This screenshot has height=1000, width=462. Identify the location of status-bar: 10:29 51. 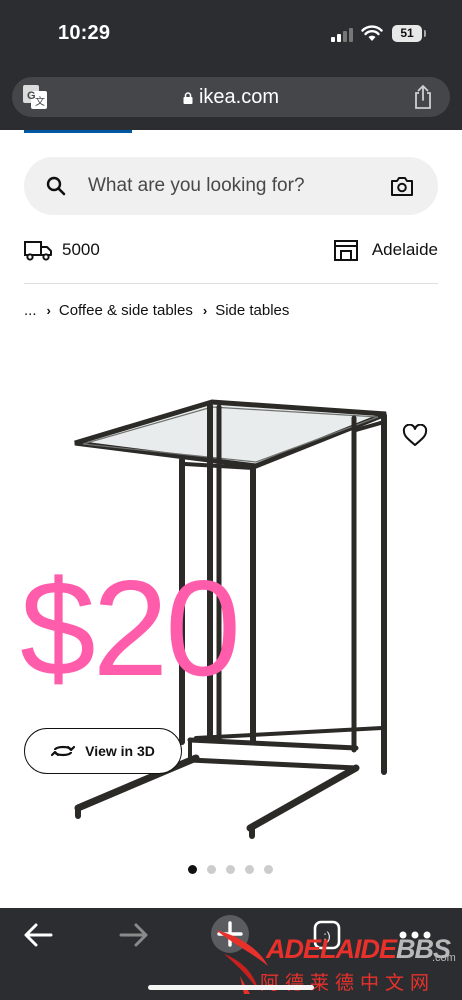
(231, 34).